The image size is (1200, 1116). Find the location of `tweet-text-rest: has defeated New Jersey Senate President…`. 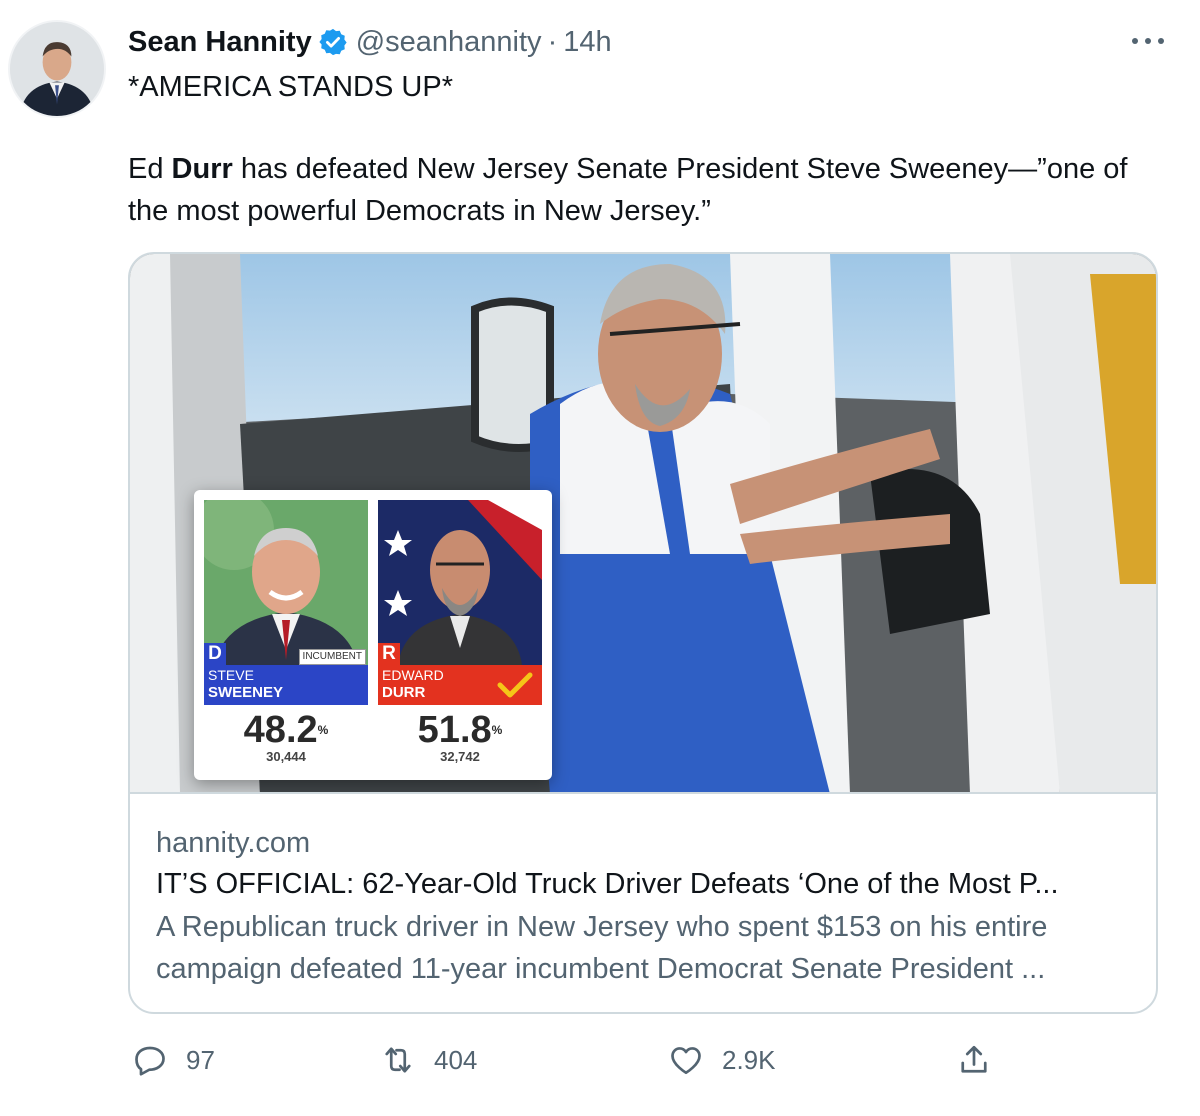

tweet-text-rest: has defeated New Jersey Senate President… is located at coordinates (628, 190).